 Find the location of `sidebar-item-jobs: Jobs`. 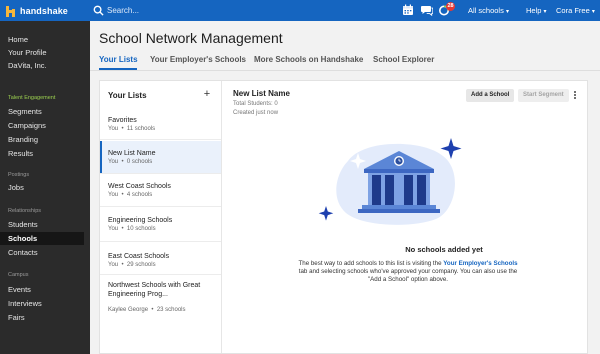

sidebar-item-jobs: Jobs is located at coordinates (45, 187).